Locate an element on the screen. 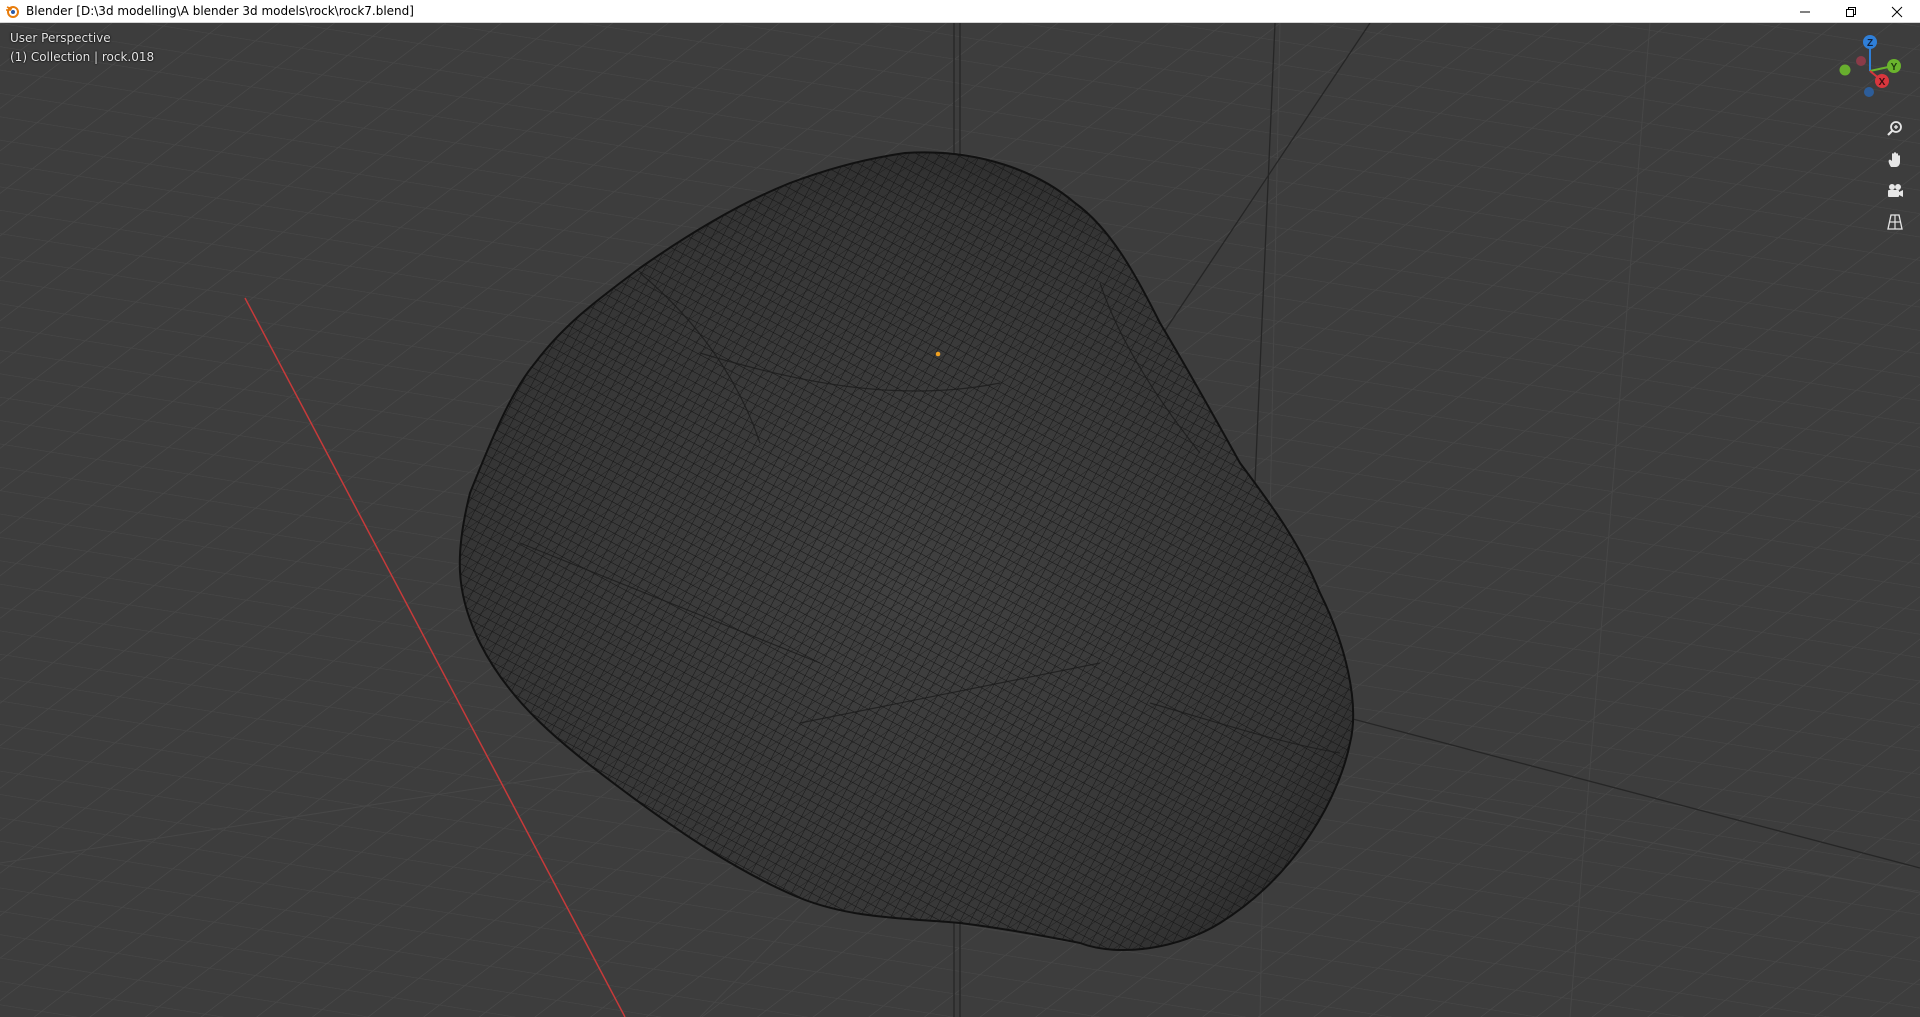 This screenshot has height=1017, width=1920. minimize-icon is located at coordinates (1805, 11).